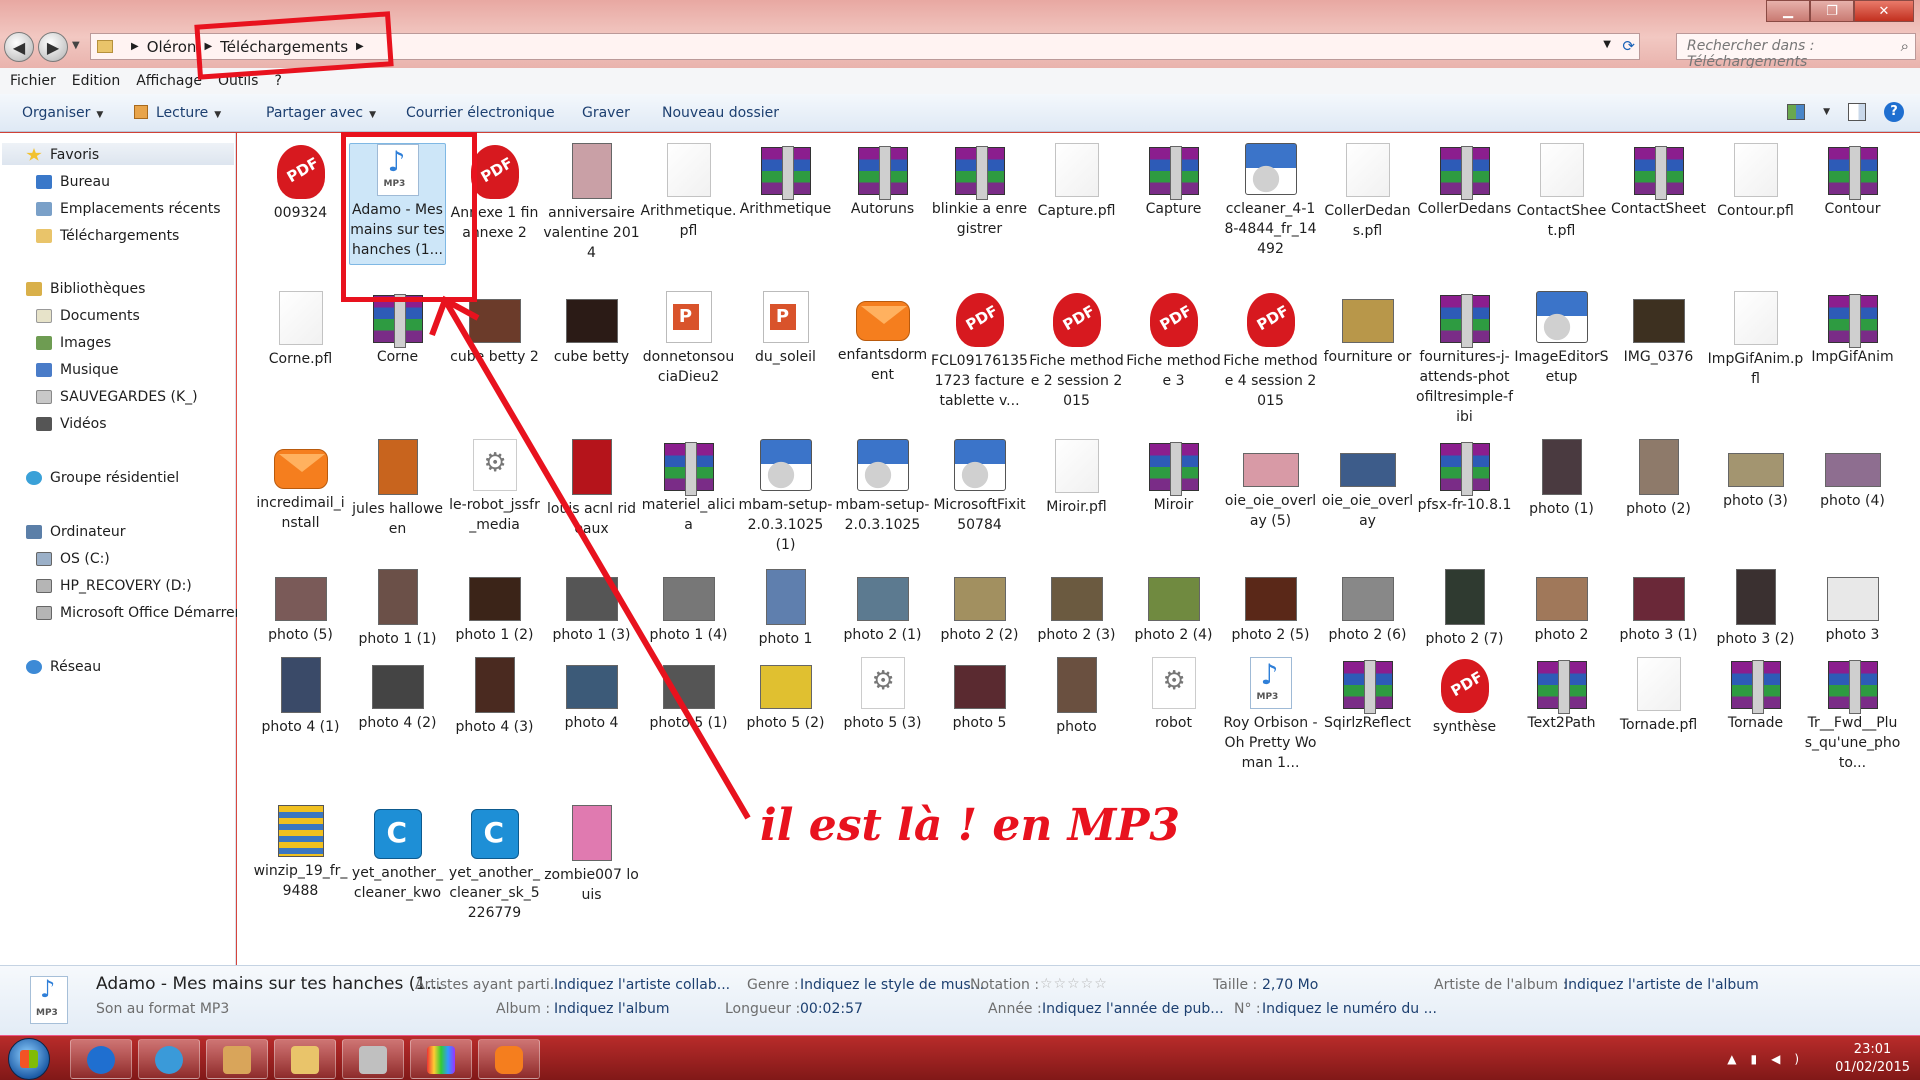 This screenshot has height=1080, width=1920. Describe the element at coordinates (300, 853) in the screenshot. I see `file-item: winzip_19_fr_9488` at that location.